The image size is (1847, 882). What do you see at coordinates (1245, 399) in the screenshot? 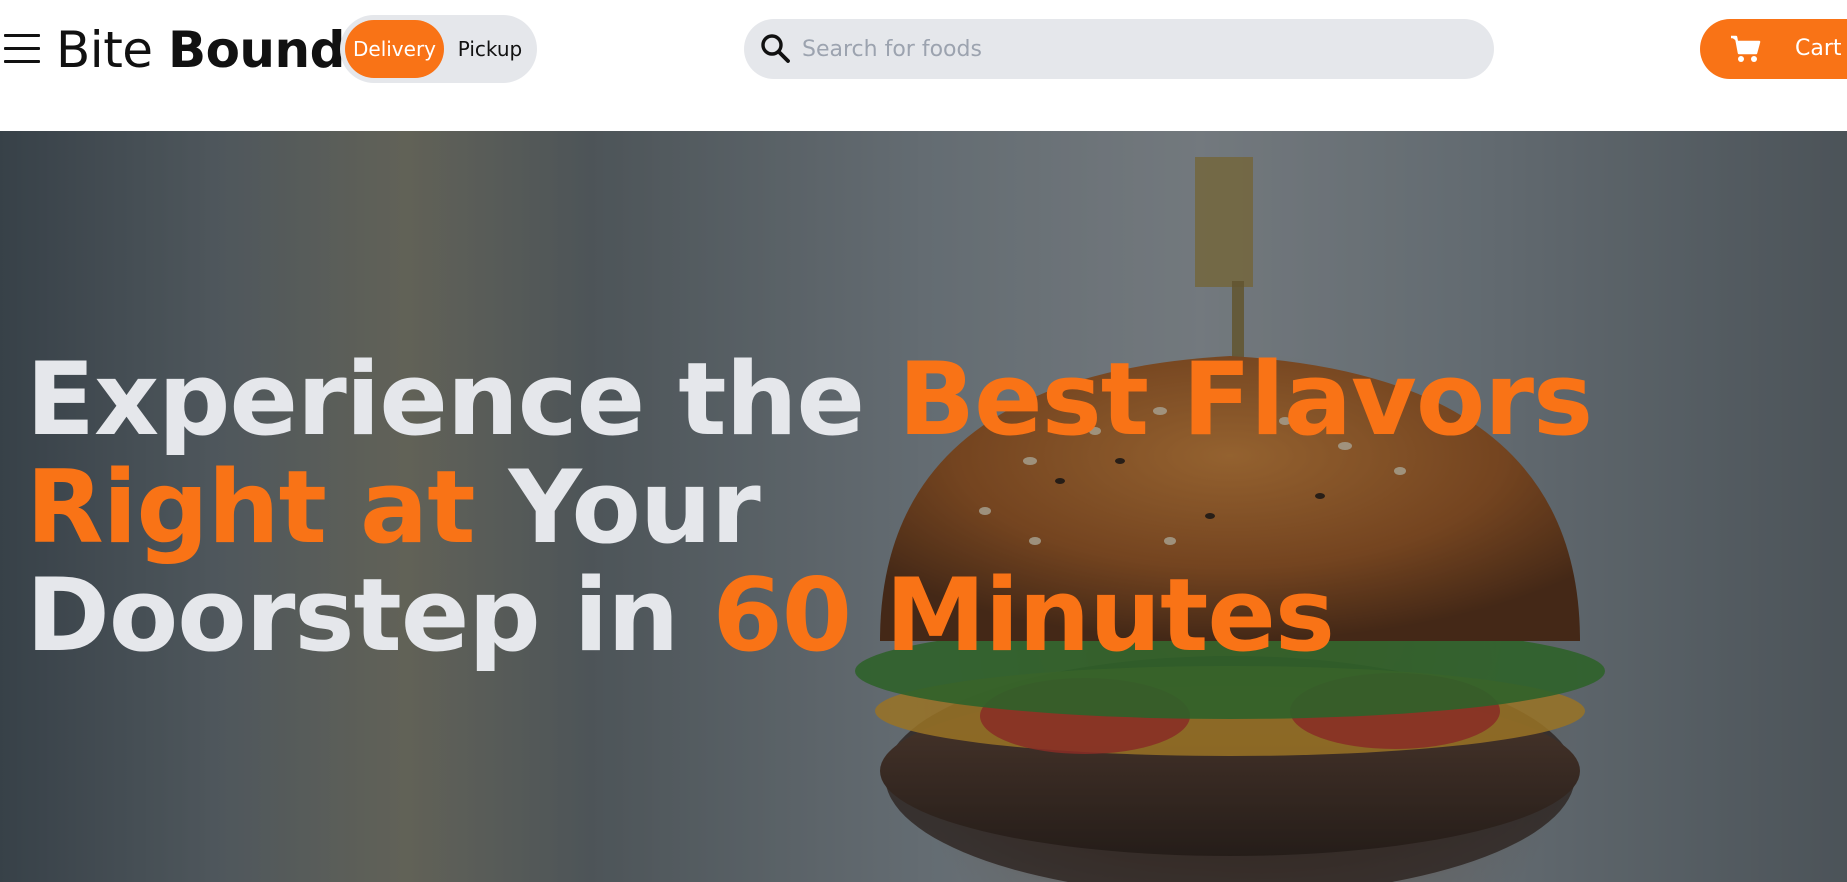
I see `headline-line-1-accent: Best Flavors` at bounding box center [1245, 399].